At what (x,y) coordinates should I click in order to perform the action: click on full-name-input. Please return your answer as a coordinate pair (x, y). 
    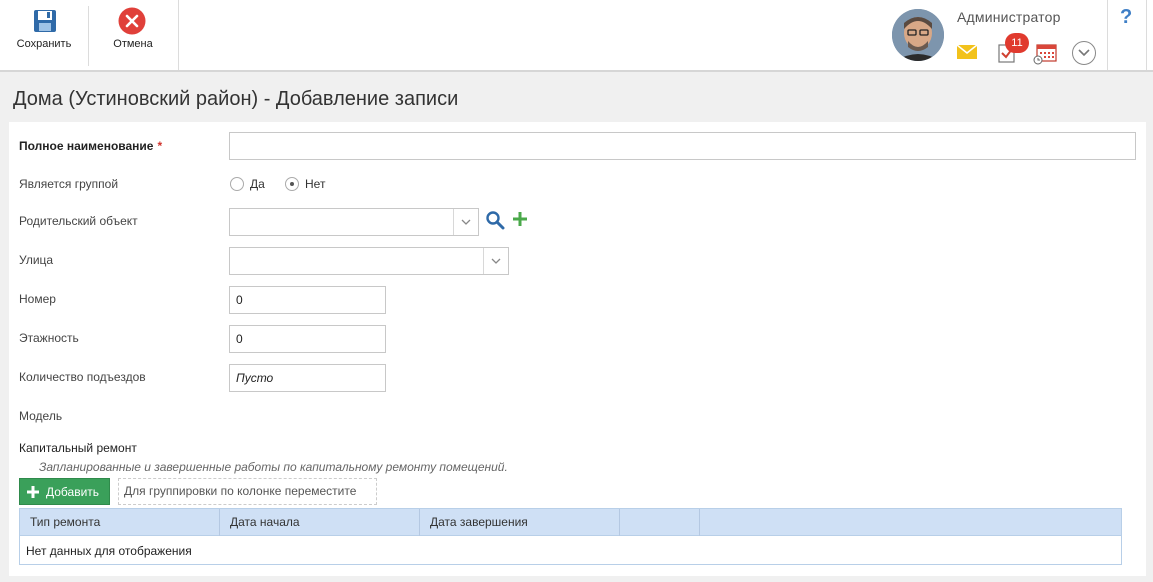
    Looking at the image, I should click on (682, 146).